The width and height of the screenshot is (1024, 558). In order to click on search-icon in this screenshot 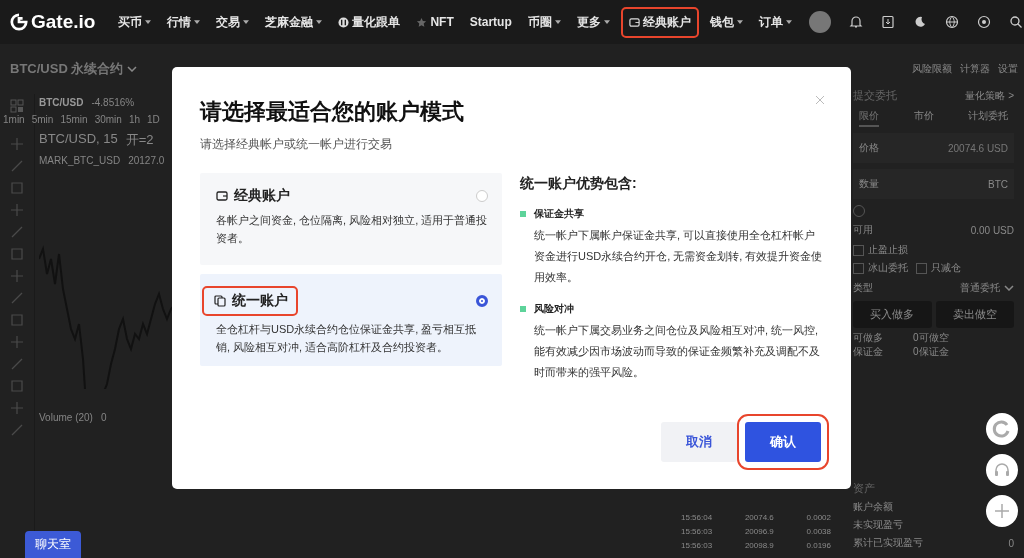, I will do `click(1015, 22)`.